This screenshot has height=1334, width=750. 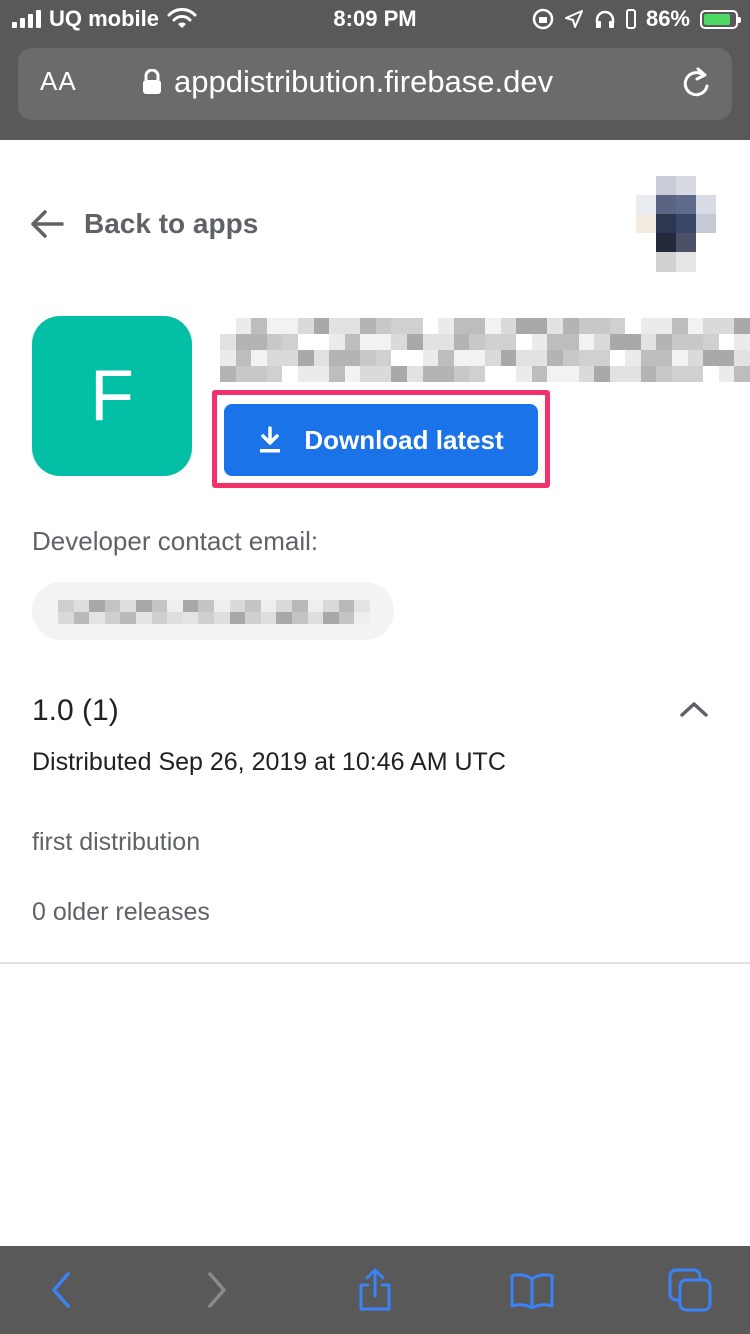 I want to click on chevron-left-icon, so click(x=61, y=1290).